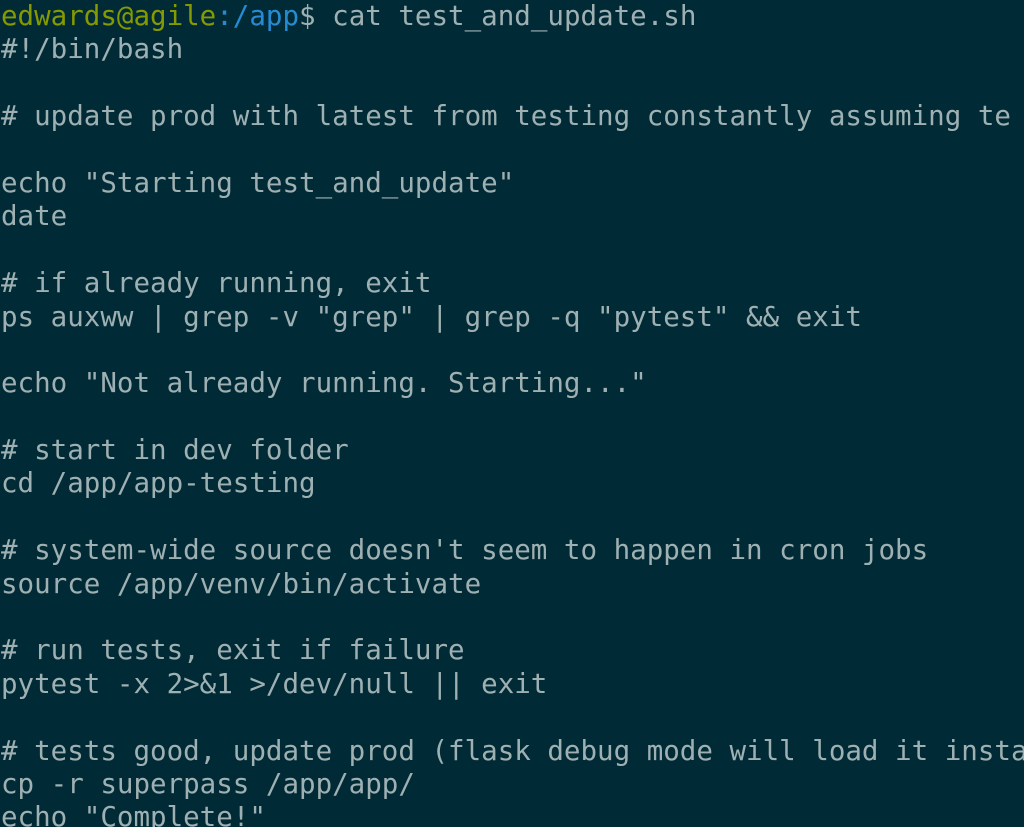 This screenshot has width=1024, height=827. Describe the element at coordinates (241, 583) in the screenshot. I see `output-line: source /app/venv/bin/activate` at that location.